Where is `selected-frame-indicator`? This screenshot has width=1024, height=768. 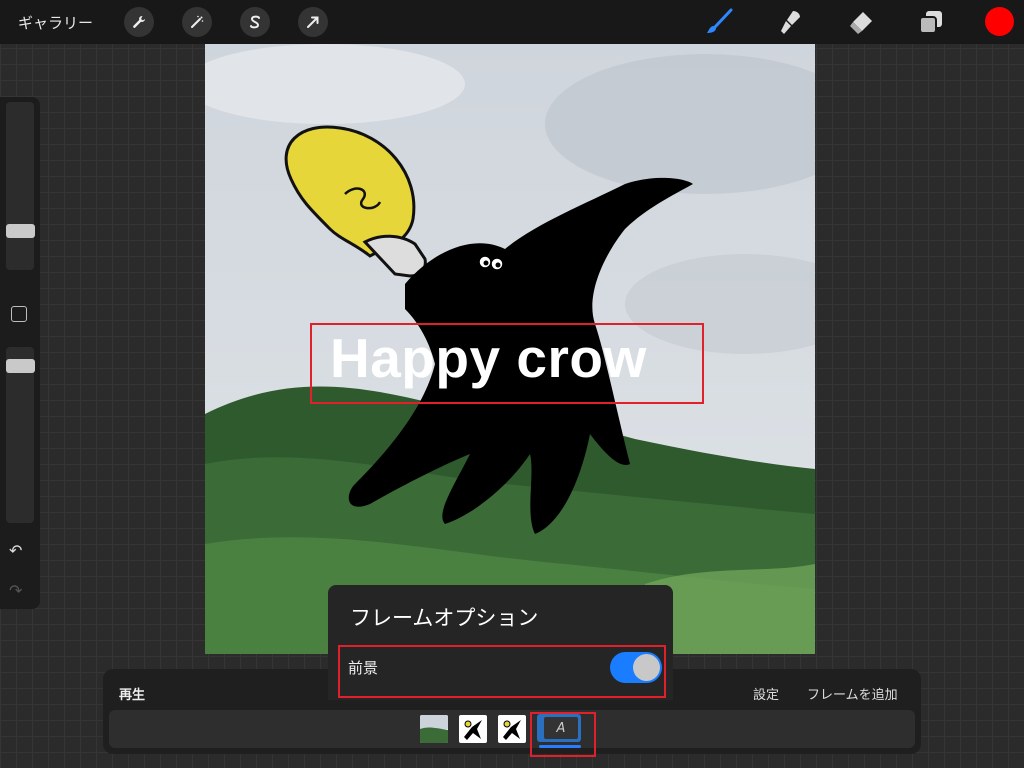 selected-frame-indicator is located at coordinates (560, 746).